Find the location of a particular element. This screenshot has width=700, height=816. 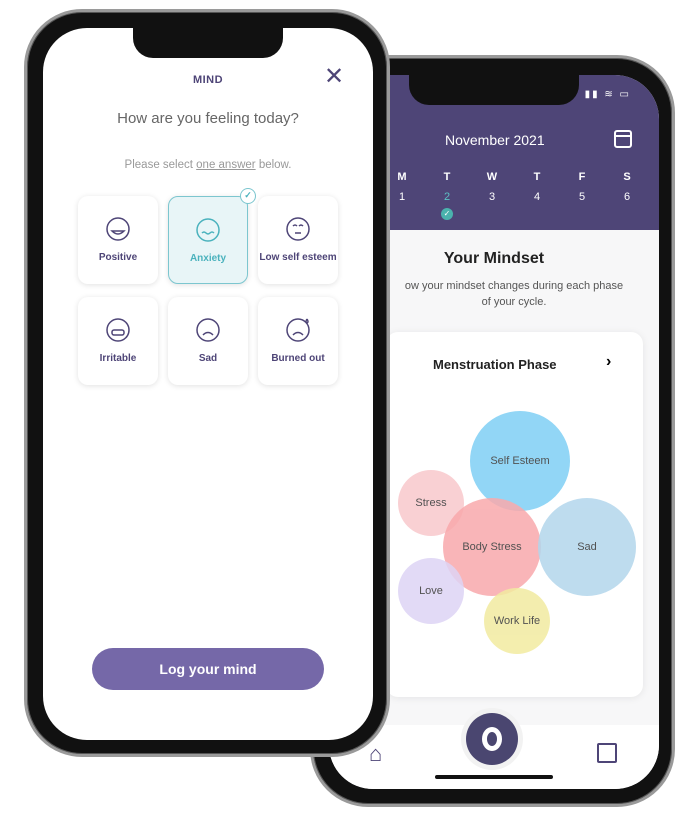

mindset-bubble: Work Life is located at coordinates (517, 621).